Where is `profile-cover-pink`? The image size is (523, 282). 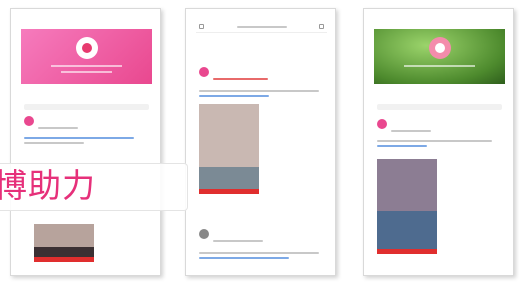
profile-cover-pink is located at coordinates (86, 56).